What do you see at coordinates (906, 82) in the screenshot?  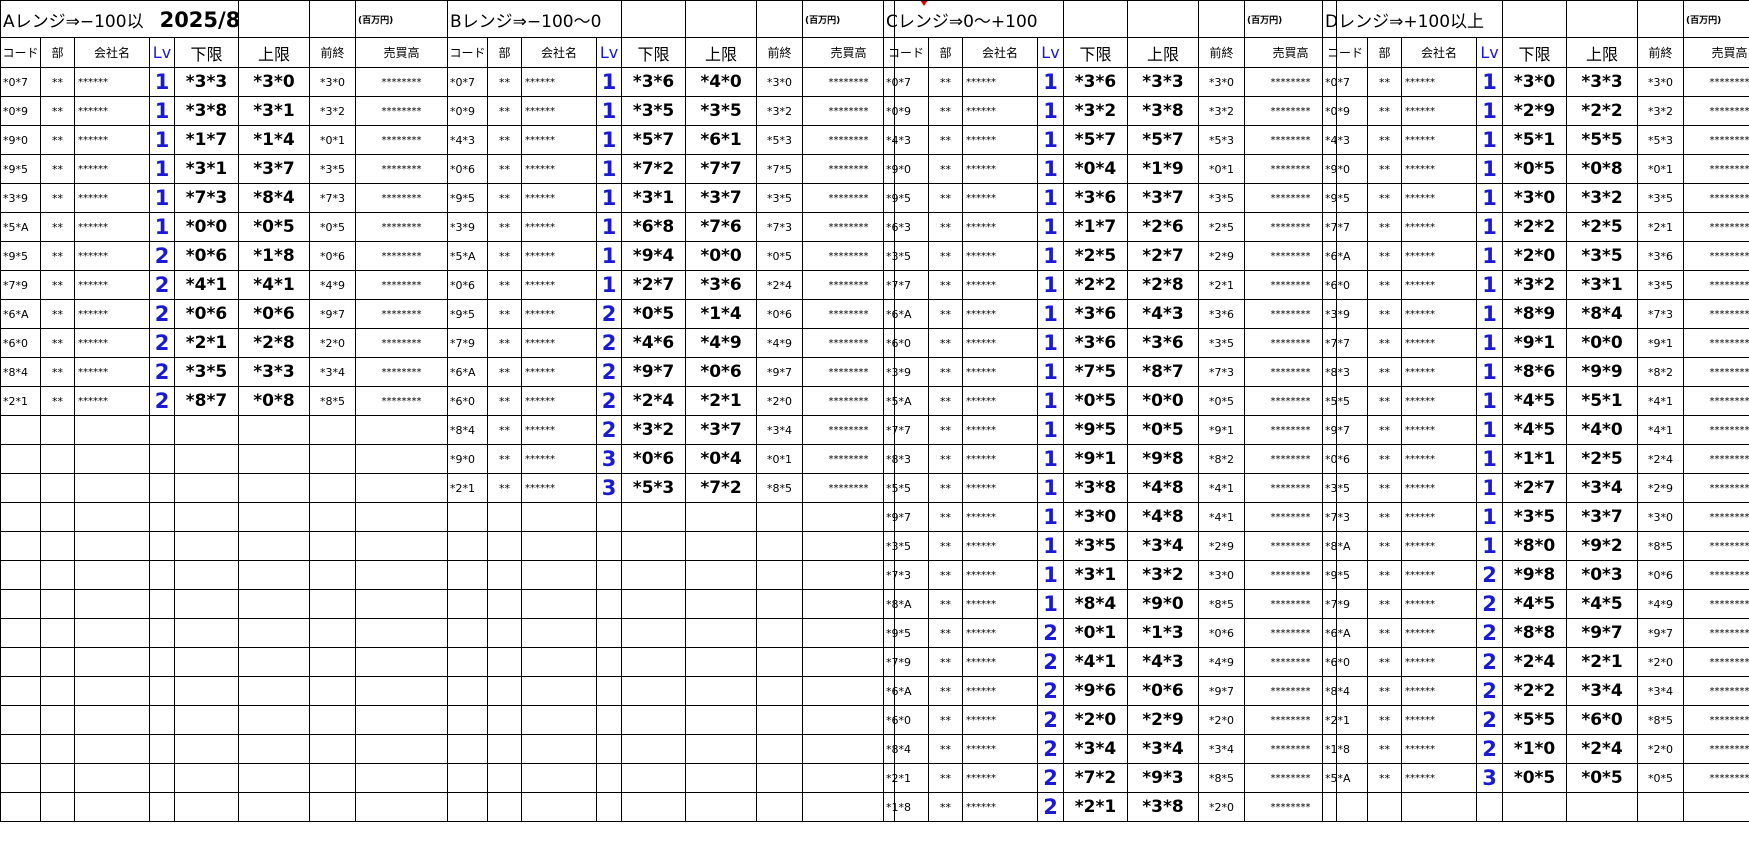 I see `cell-code: *0*7` at bounding box center [906, 82].